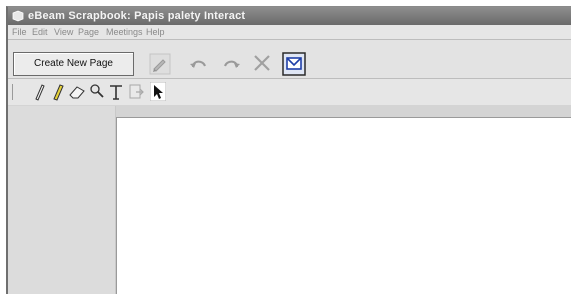  What do you see at coordinates (199, 64) in the screenshot?
I see `undo-icon` at bounding box center [199, 64].